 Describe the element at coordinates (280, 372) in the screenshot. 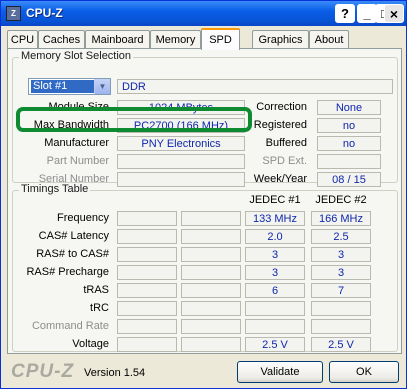

I see `validate-button: Validate` at that location.